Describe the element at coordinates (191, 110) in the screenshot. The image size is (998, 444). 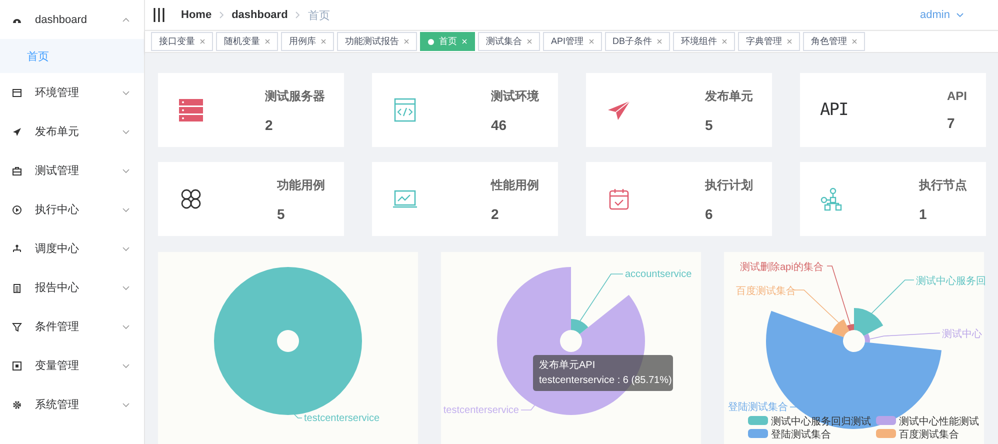
I see `server-icon` at that location.